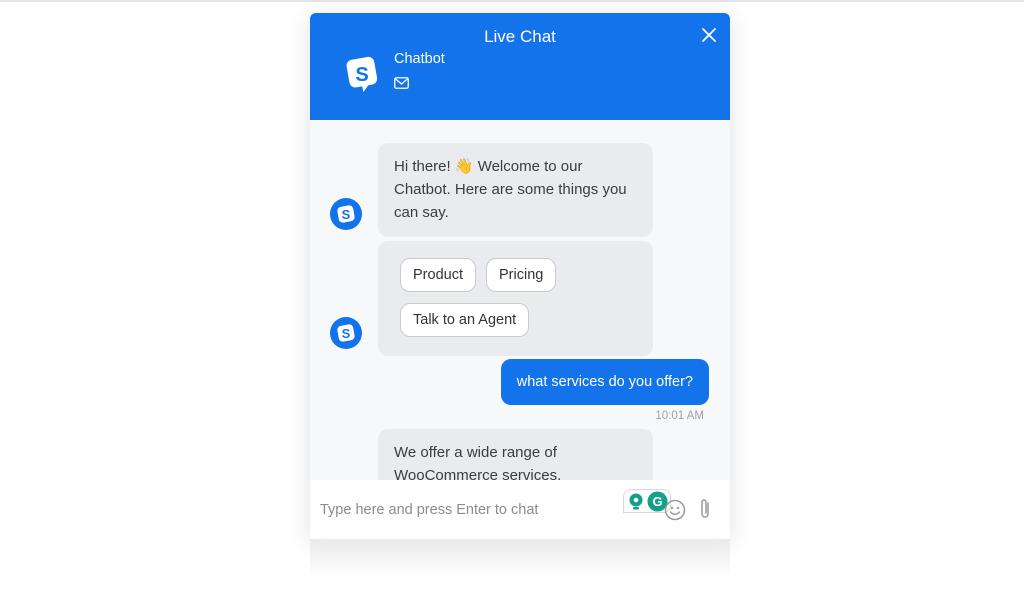 This screenshot has height=591, width=1024. I want to click on message-timestamp: 10:01 AM, so click(679, 416).